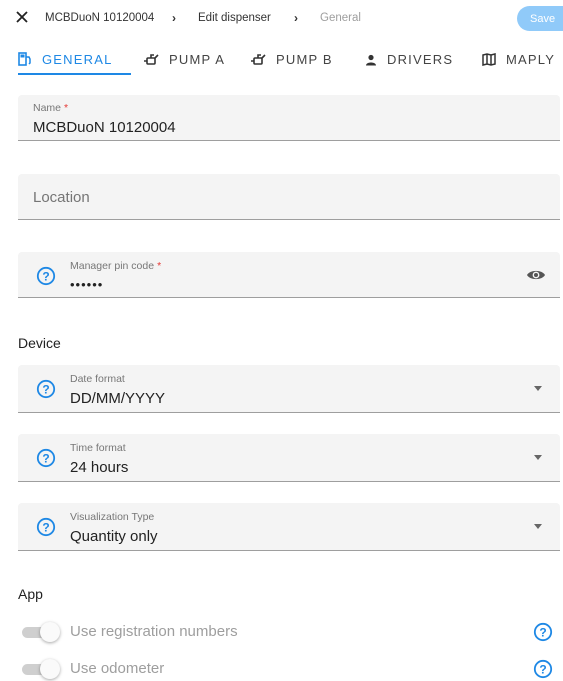  I want to click on time-format-select: ? Time format 24 hours, so click(289, 458).